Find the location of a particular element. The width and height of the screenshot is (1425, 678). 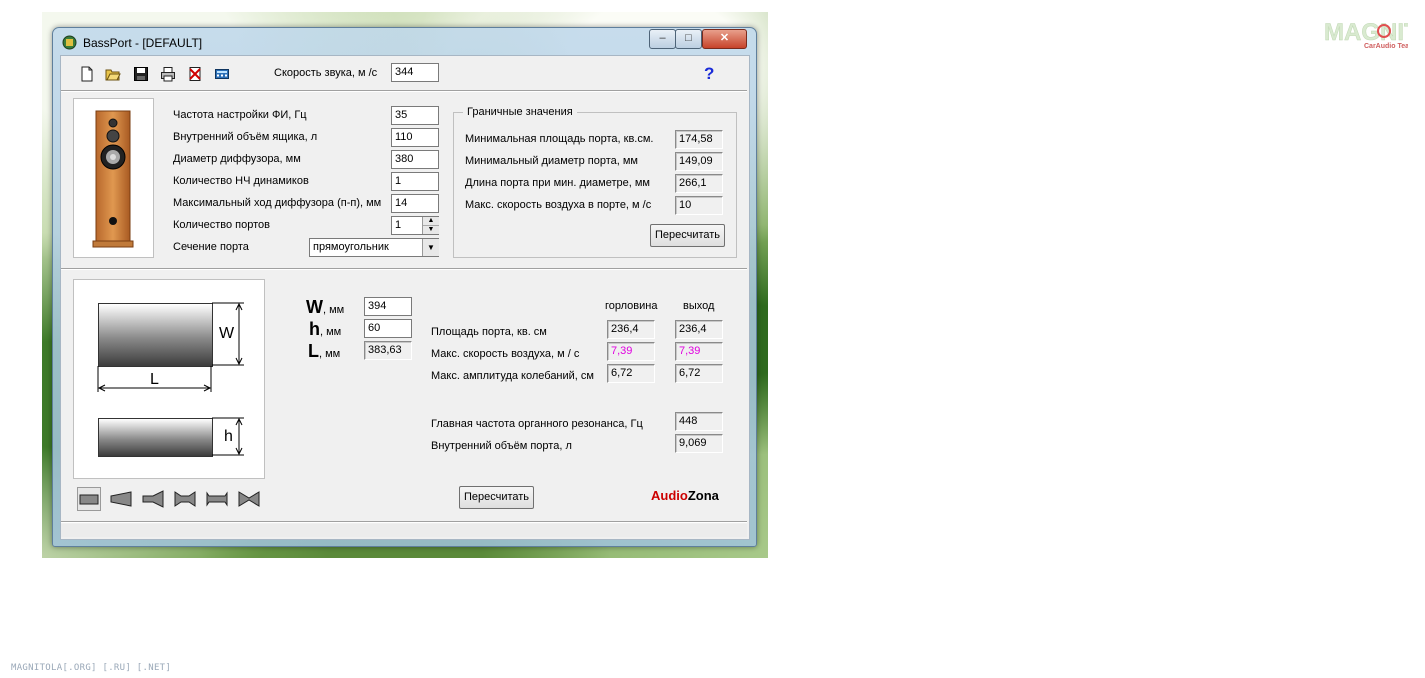

recalculate-button: Пересчитать is located at coordinates (496, 497).